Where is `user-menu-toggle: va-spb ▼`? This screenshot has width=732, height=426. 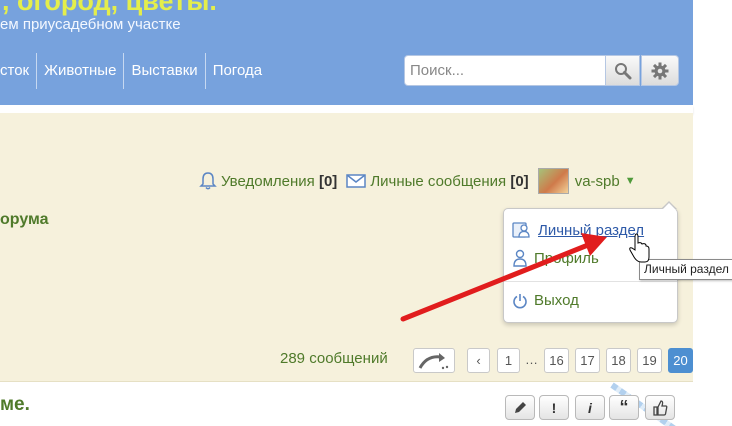 user-menu-toggle: va-spb ▼ is located at coordinates (586, 181).